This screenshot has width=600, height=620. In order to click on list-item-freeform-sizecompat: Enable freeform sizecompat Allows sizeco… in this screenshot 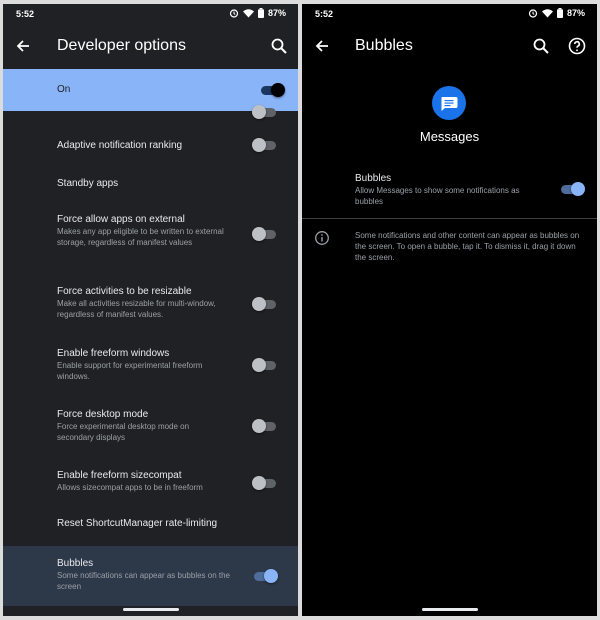, I will do `click(150, 485)`.